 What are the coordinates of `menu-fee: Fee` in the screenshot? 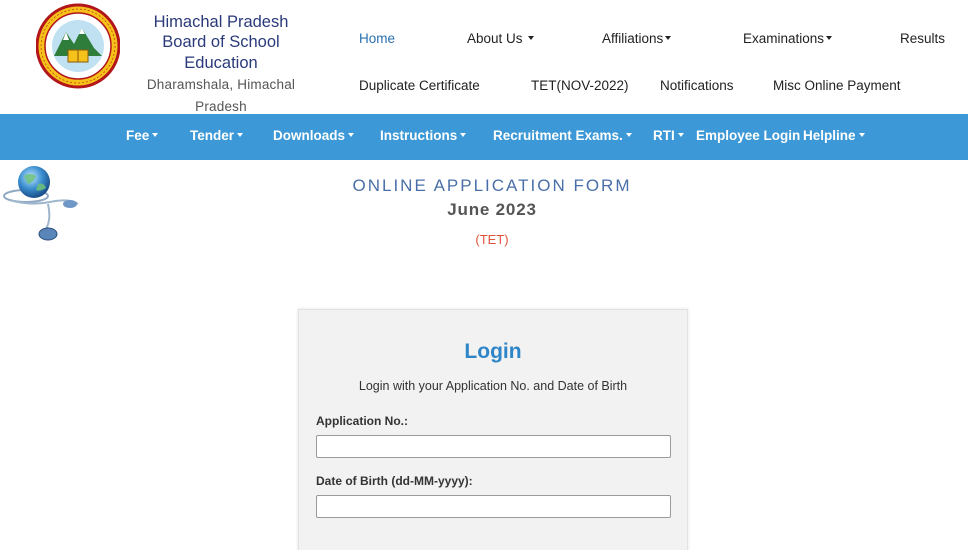 It's located at (142, 135).